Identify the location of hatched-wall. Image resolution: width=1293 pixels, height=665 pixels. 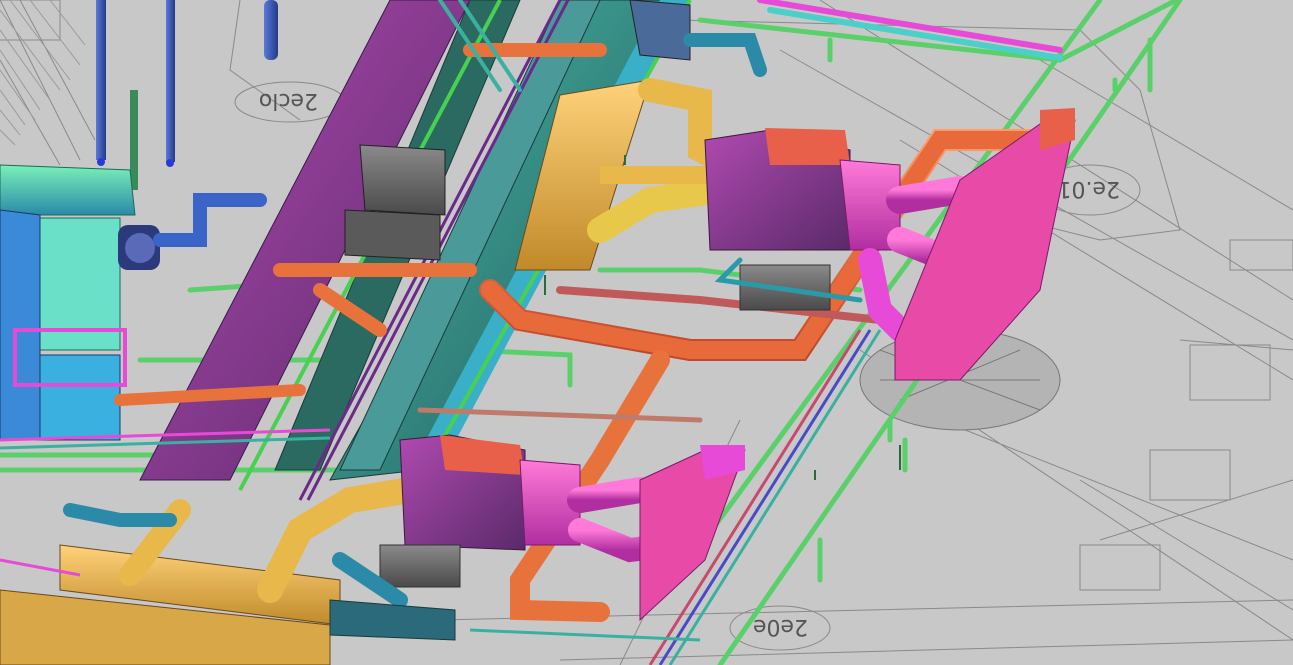
(43, 73).